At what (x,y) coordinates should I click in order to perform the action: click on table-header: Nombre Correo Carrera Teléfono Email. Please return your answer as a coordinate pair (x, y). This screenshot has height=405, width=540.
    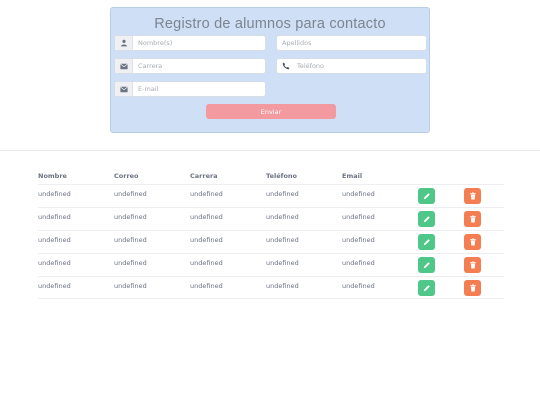
    Looking at the image, I should click on (271, 175).